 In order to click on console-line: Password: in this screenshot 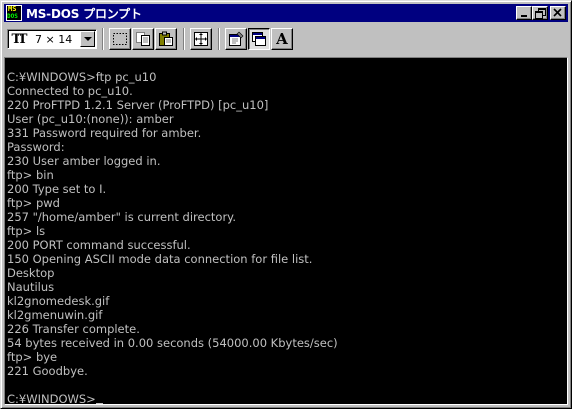, I will do `click(36, 147)`.